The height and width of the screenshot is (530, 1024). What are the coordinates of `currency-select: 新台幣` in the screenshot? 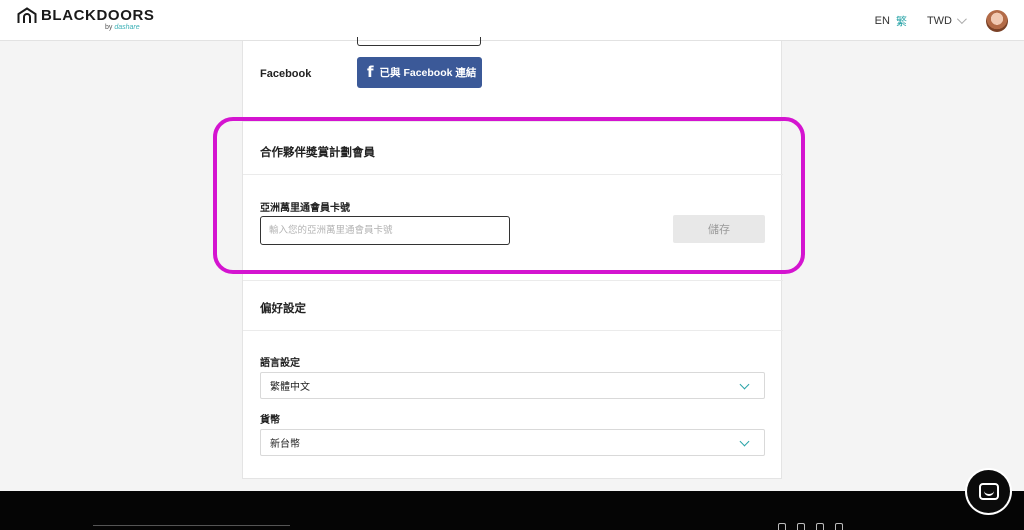 It's located at (512, 442).